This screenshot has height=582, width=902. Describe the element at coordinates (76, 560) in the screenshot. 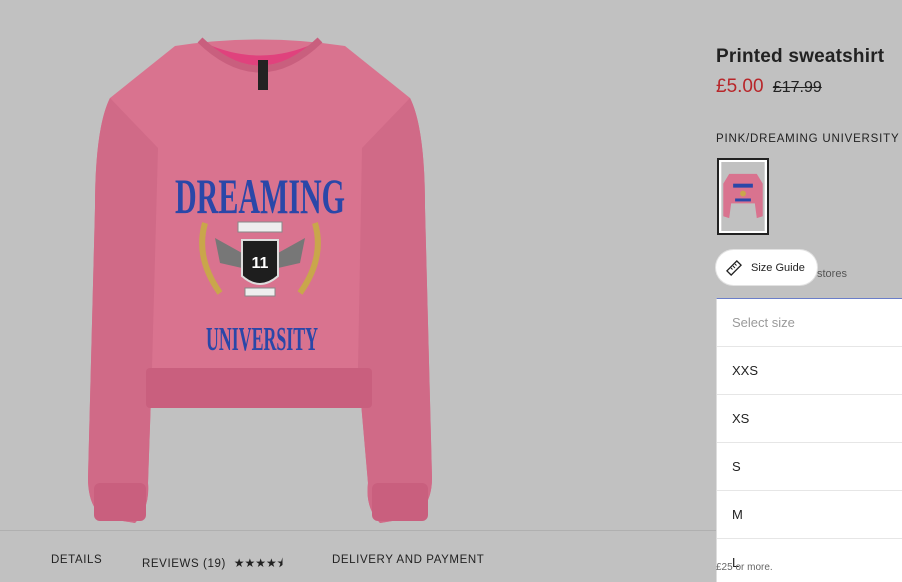

I see `tab-details: DETAILS` at that location.